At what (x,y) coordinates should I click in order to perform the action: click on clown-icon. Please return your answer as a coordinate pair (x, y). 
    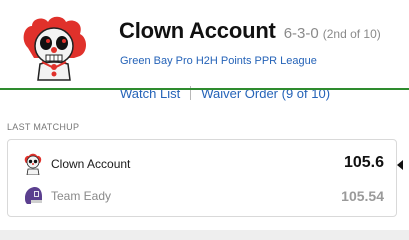
    Looking at the image, I should click on (33, 164).